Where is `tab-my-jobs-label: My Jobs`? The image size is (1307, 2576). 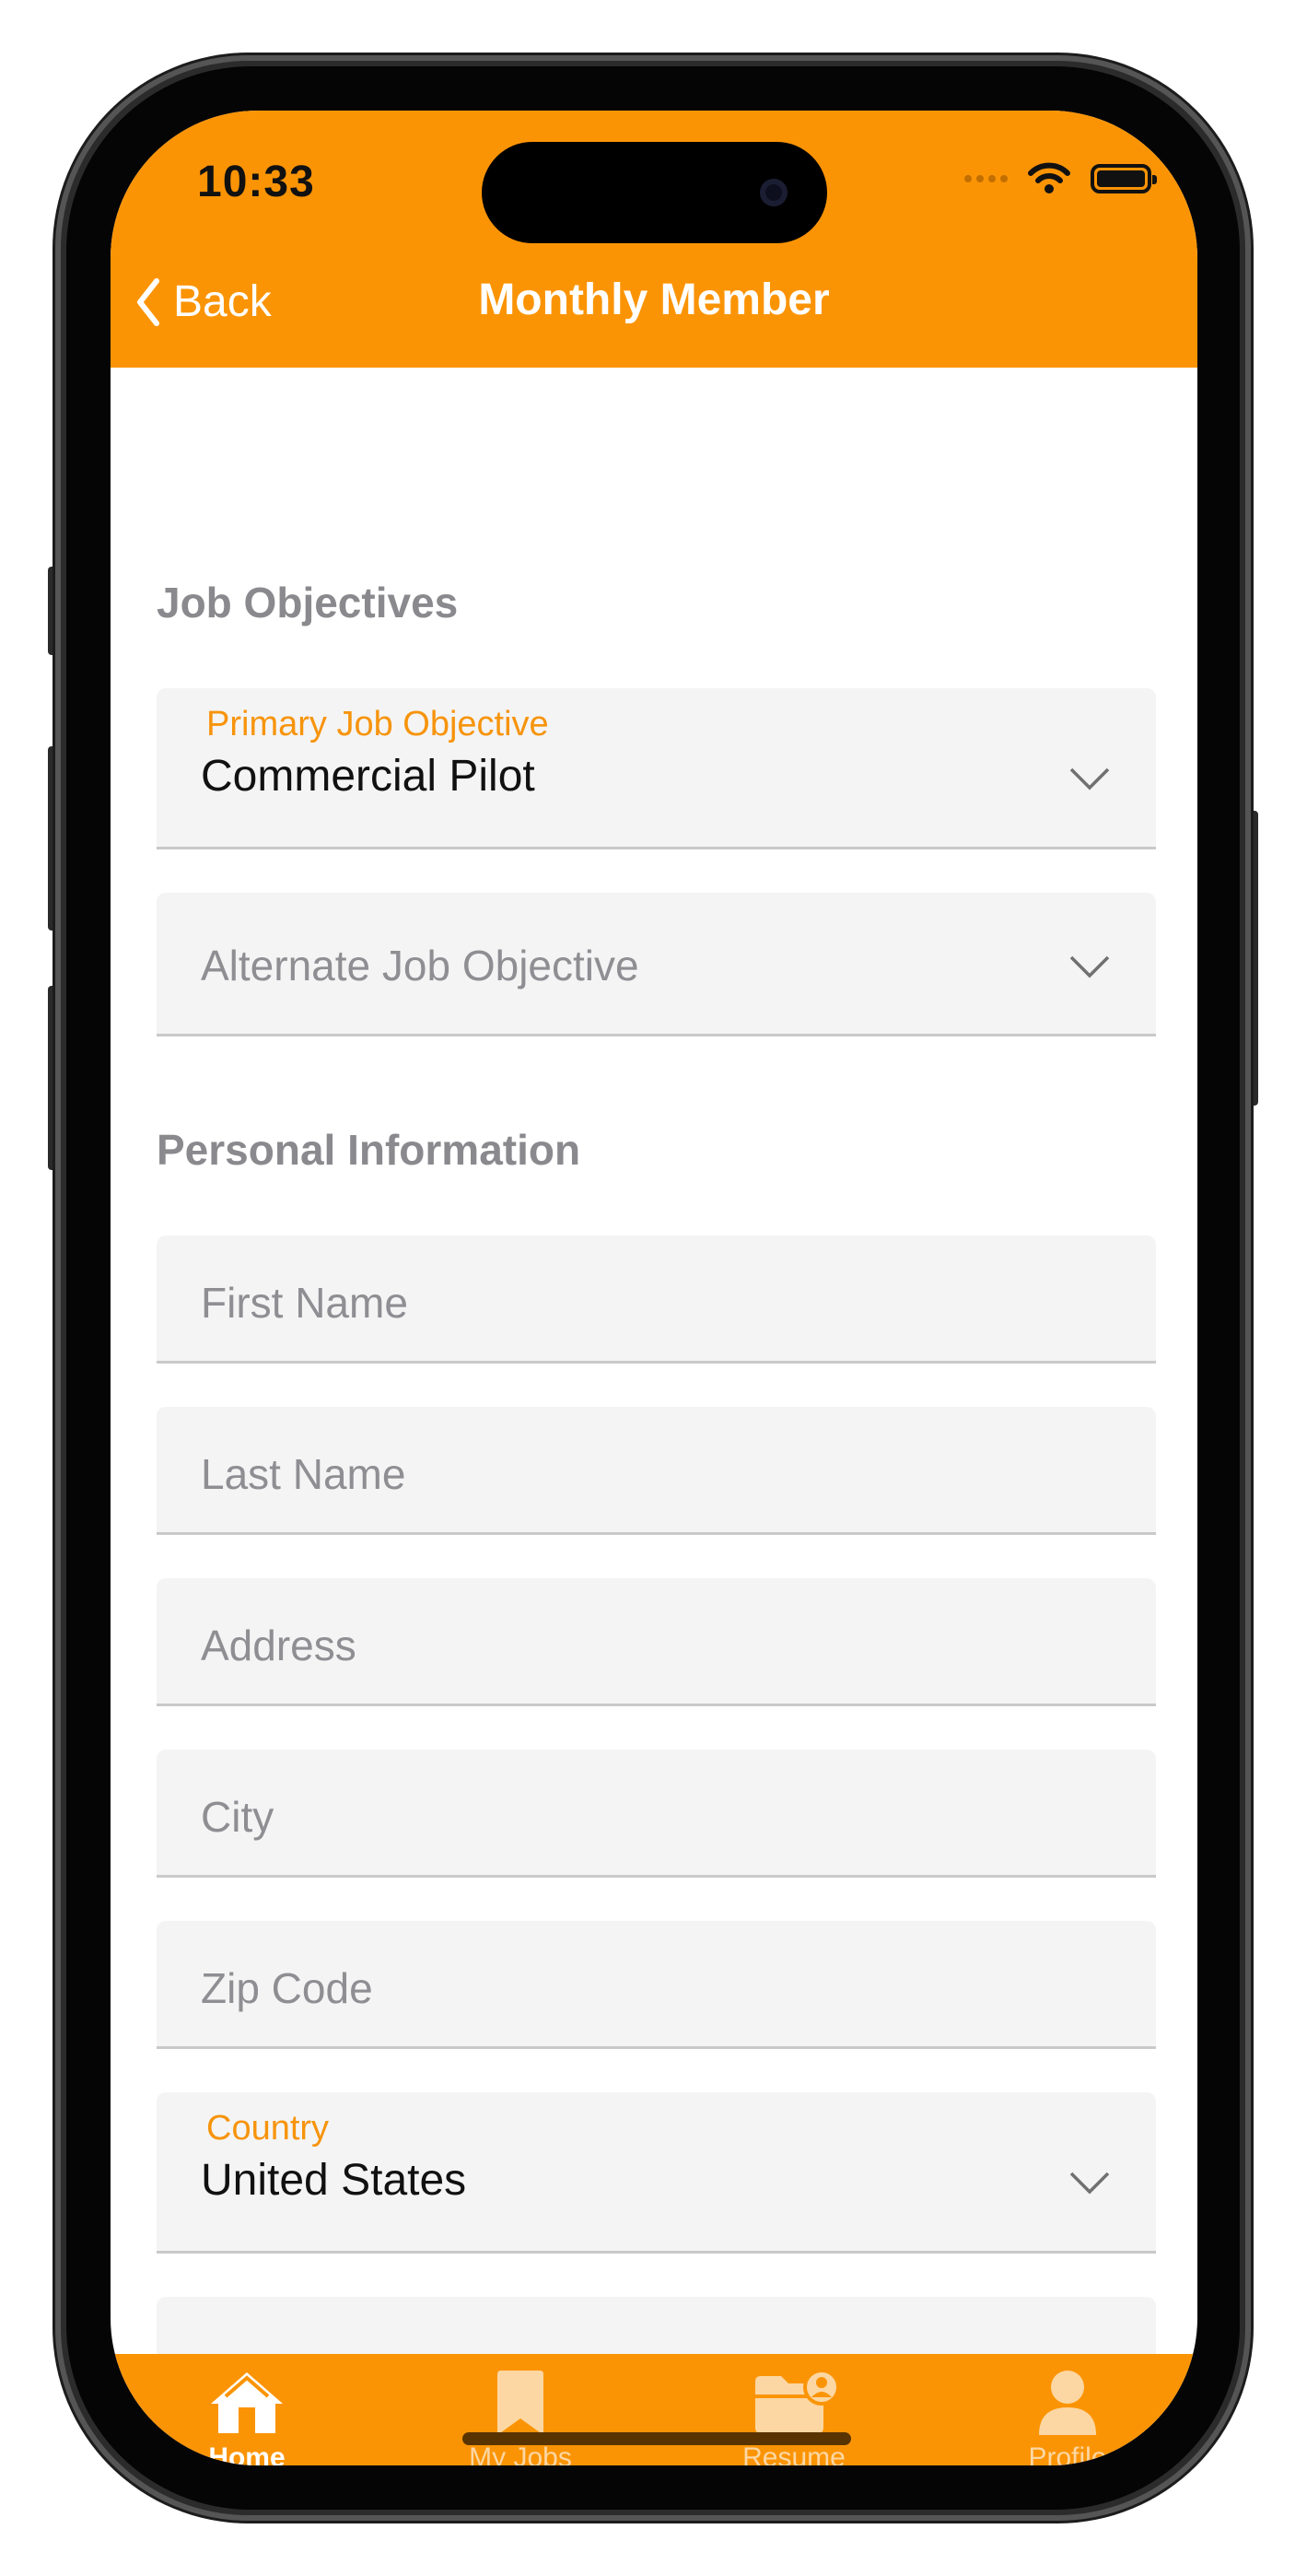
tab-my-jobs-label: My Jobs is located at coordinates (521, 2453).